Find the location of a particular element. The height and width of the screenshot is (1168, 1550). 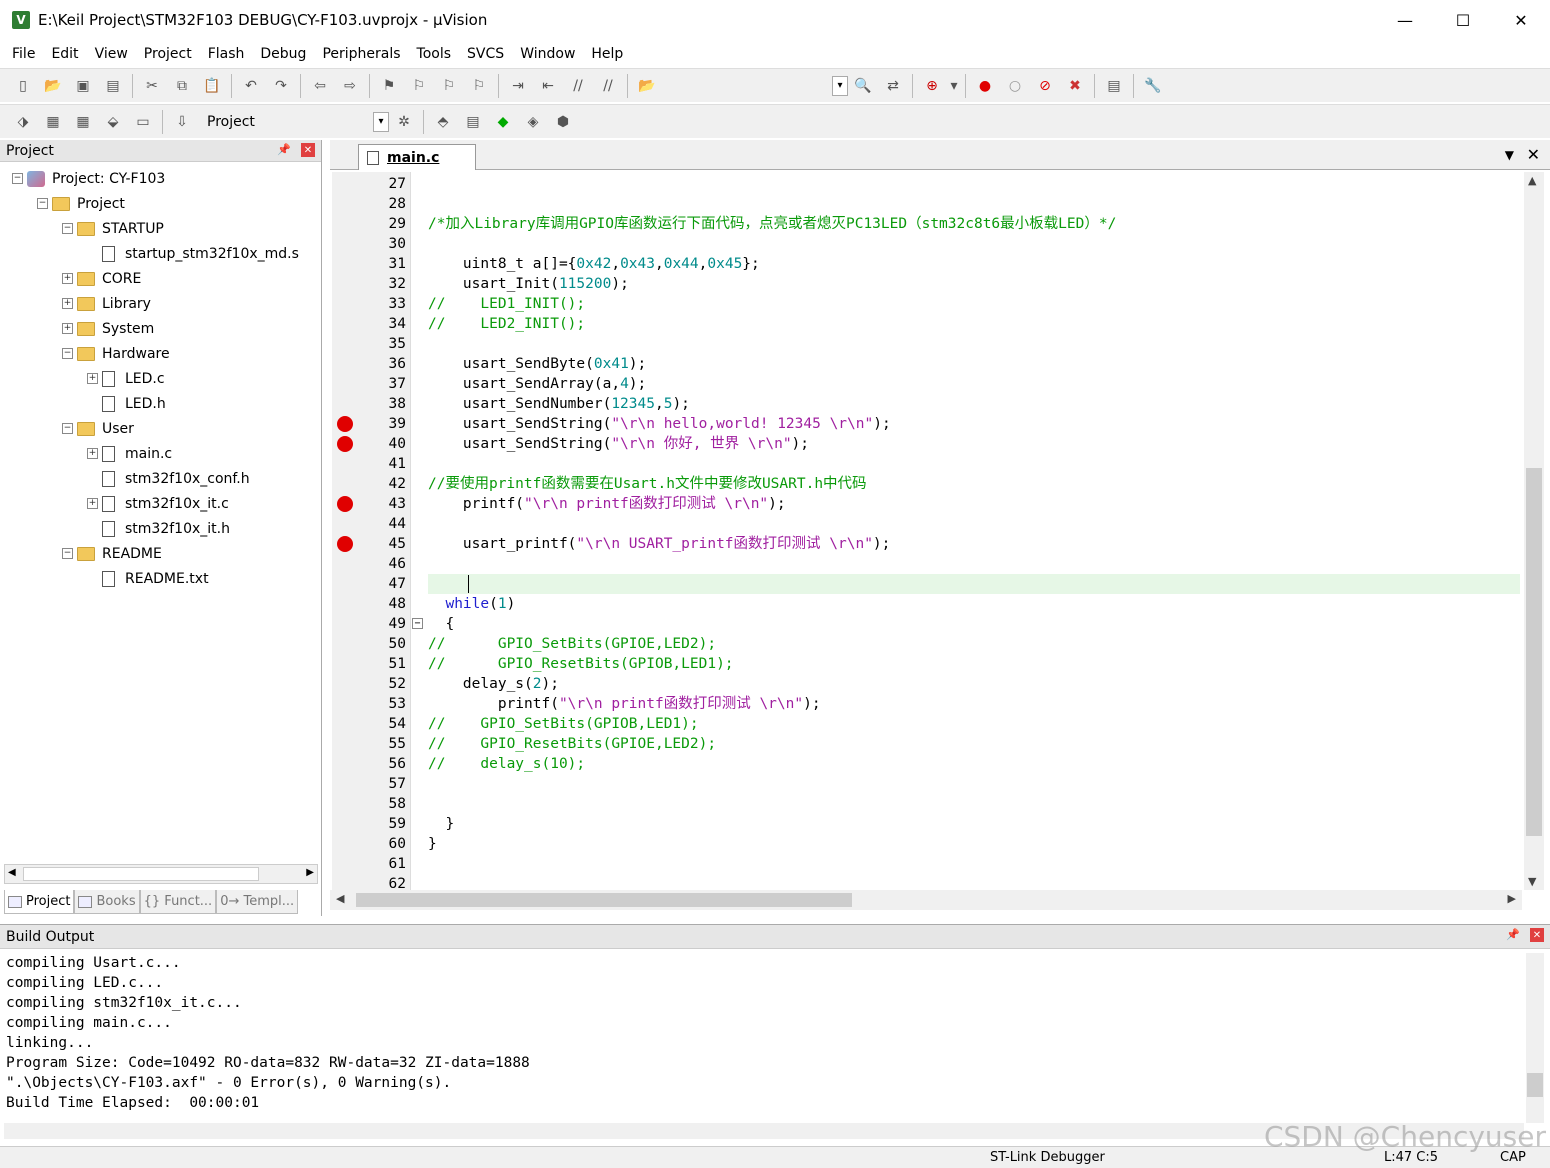

manage-project-items-icon: ⬘ is located at coordinates (443, 122).